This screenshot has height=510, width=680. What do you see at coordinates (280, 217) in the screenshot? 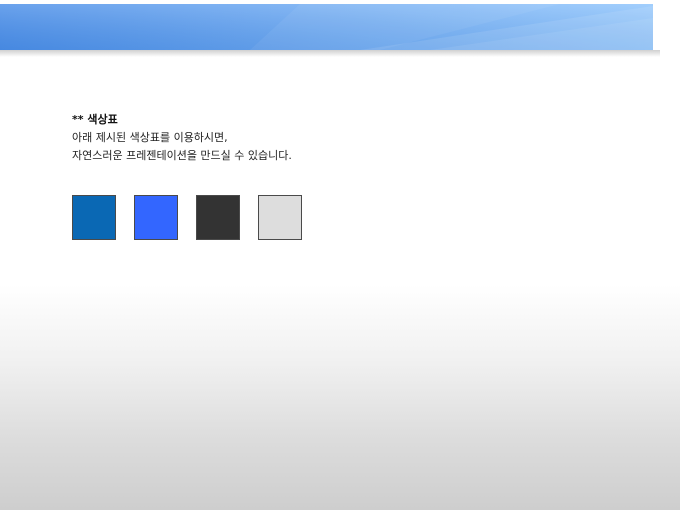
I see `color-swatch-light-gray` at bounding box center [280, 217].